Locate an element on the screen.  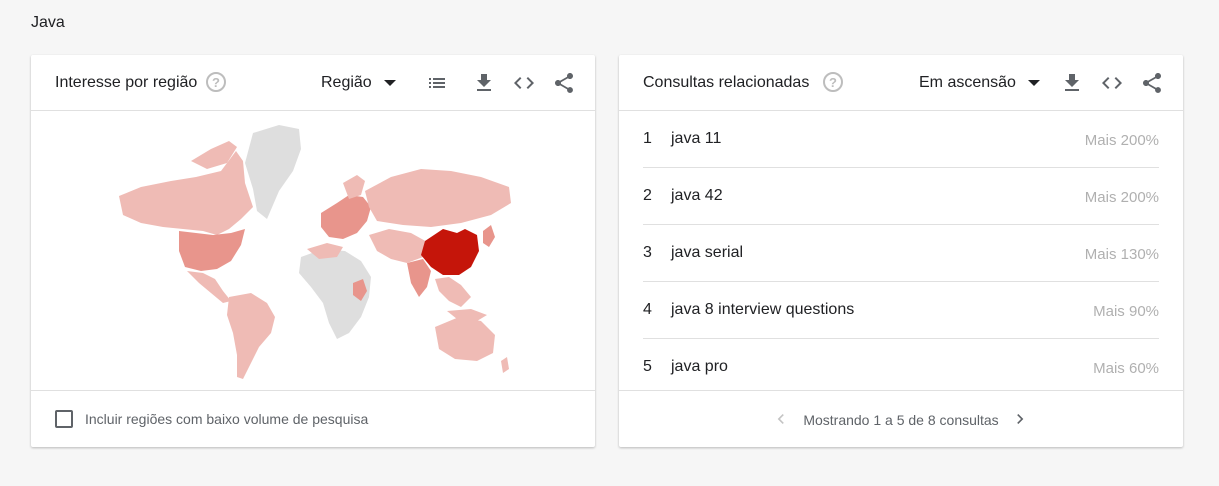
query-text: java serial is located at coordinates (707, 252).